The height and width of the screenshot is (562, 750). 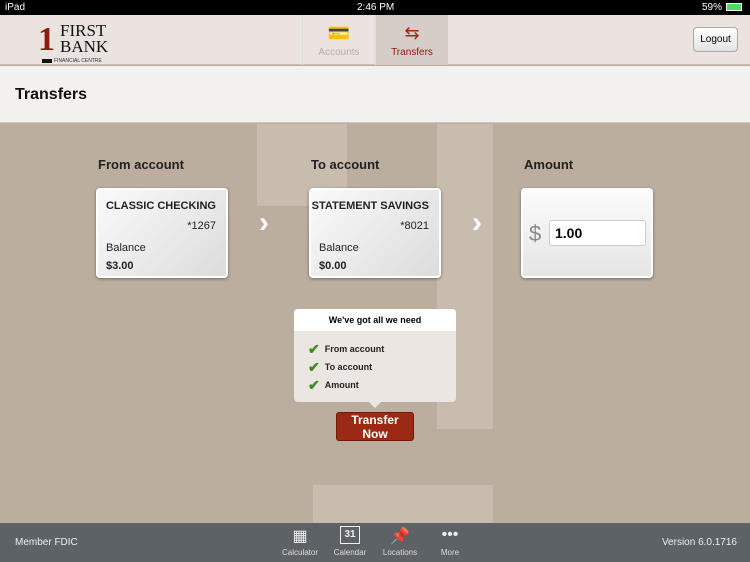 What do you see at coordinates (84, 46) in the screenshot?
I see `logo-line2: BANK` at bounding box center [84, 46].